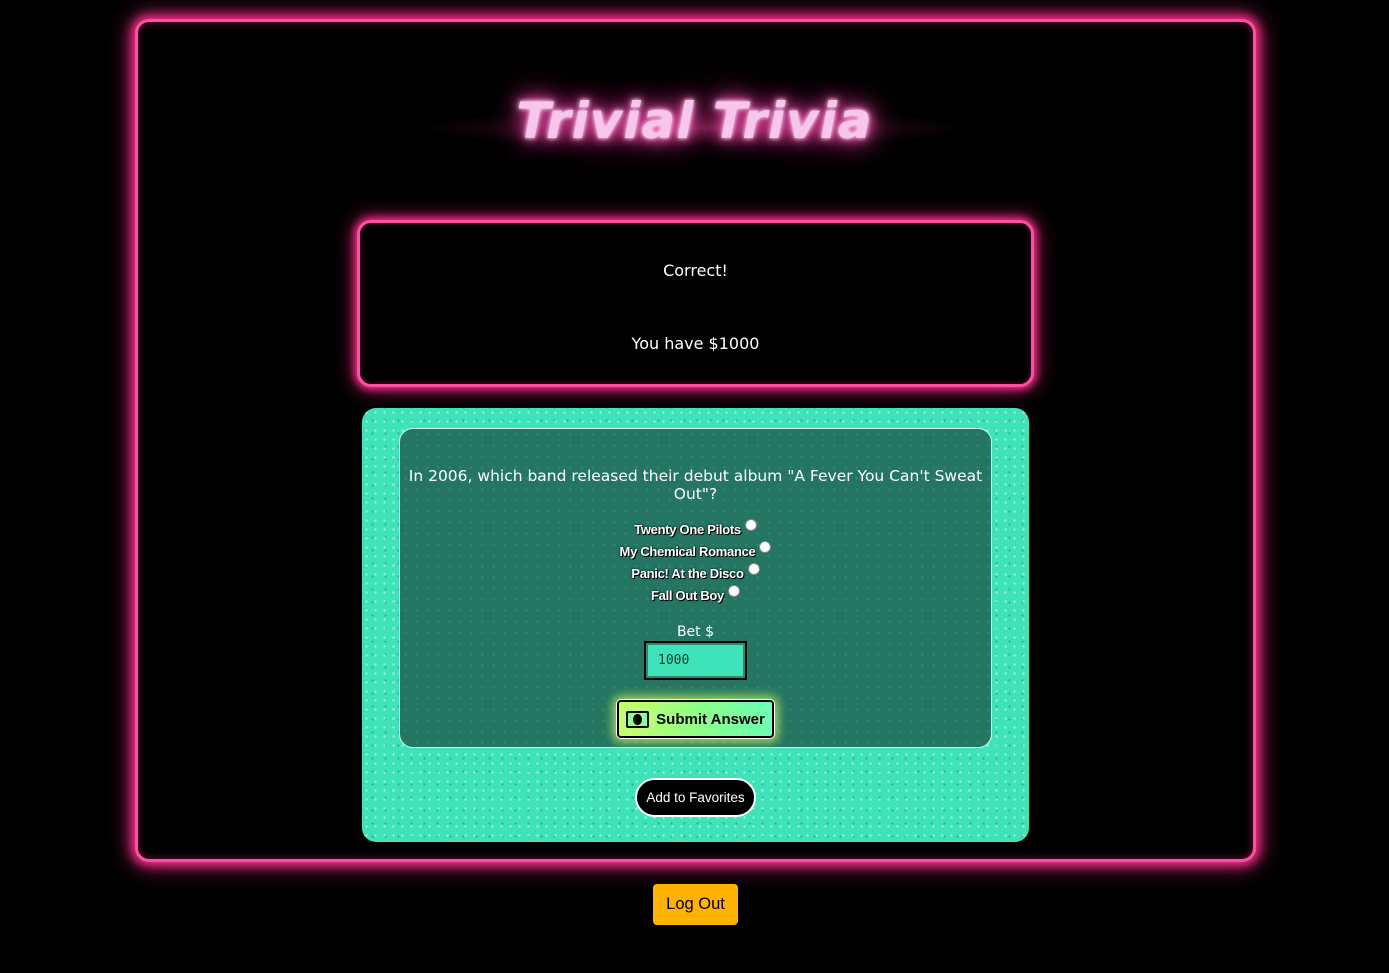 The image size is (1389, 973). Describe the element at coordinates (695, 343) in the screenshot. I see `money-balance-text: You have $1000` at that location.